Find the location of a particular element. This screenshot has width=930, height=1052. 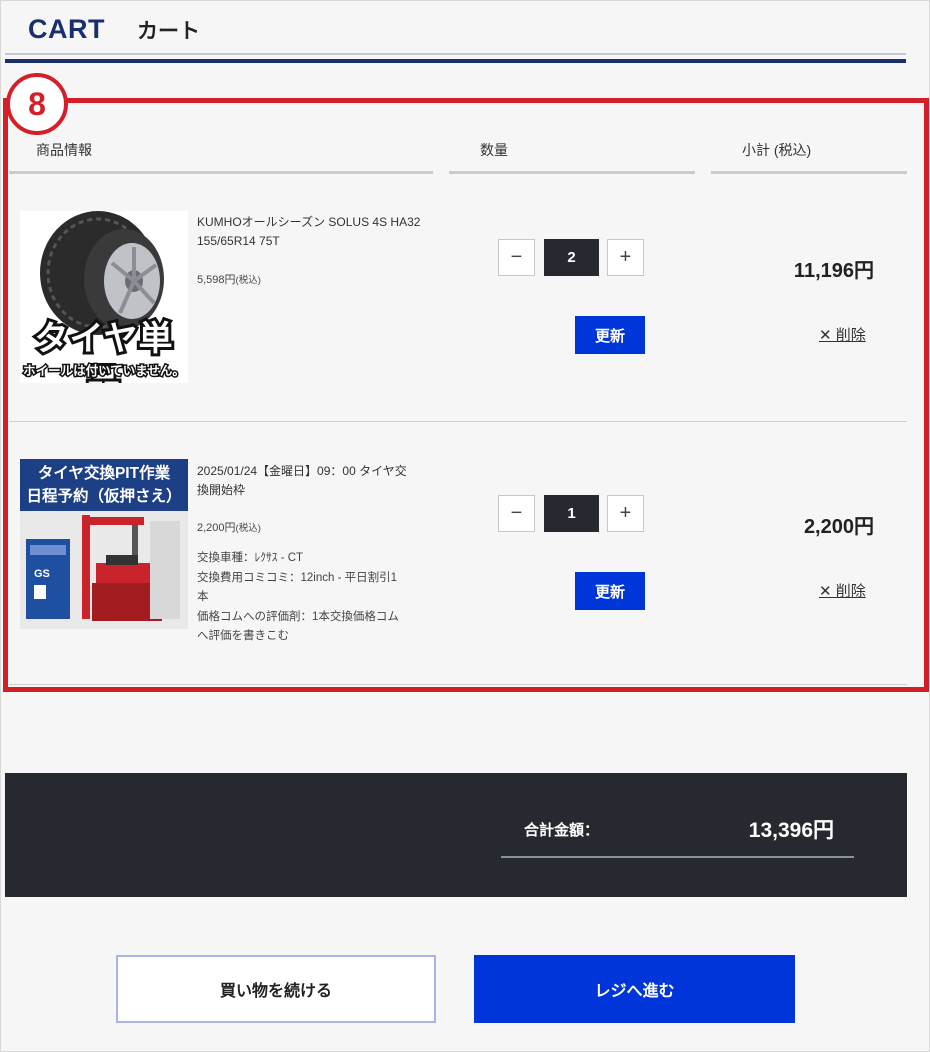

header-divider-thin is located at coordinates (455, 54).